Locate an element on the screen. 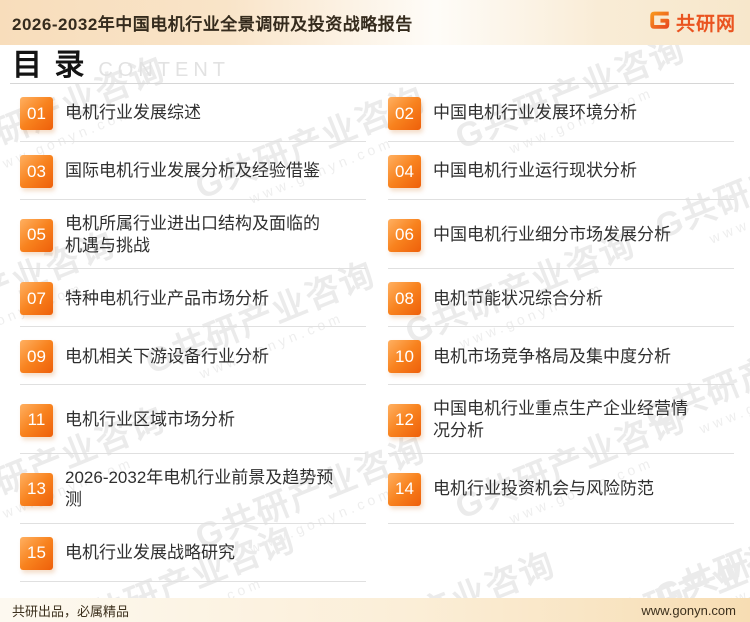  toc-item-06: 06 中国电机行业细分市场发展分析 is located at coordinates (561, 235).